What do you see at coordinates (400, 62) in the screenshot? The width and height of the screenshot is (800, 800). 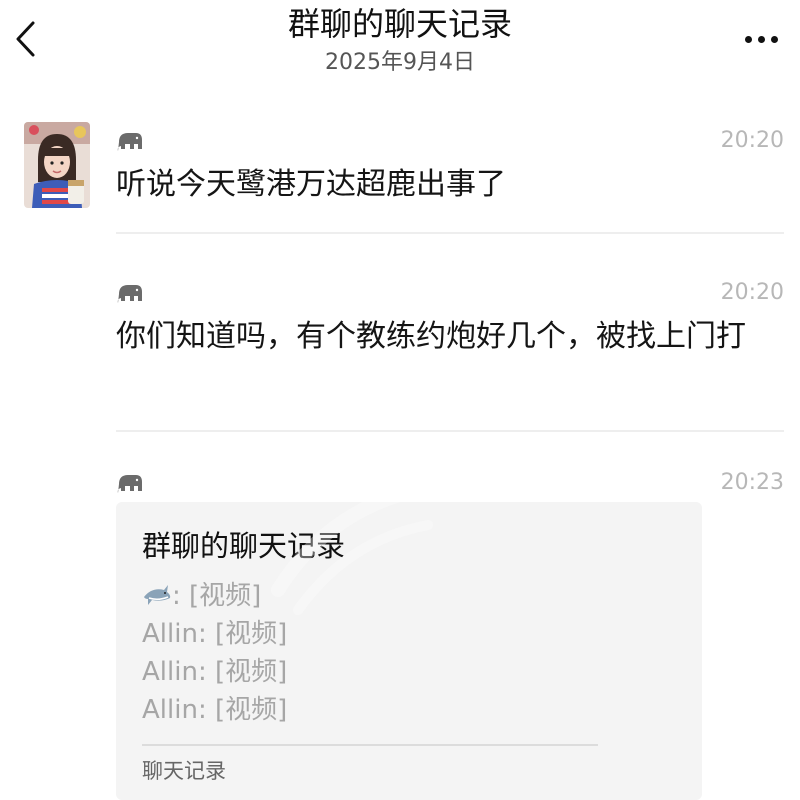 I see `page-date: 2025年9月4日` at bounding box center [400, 62].